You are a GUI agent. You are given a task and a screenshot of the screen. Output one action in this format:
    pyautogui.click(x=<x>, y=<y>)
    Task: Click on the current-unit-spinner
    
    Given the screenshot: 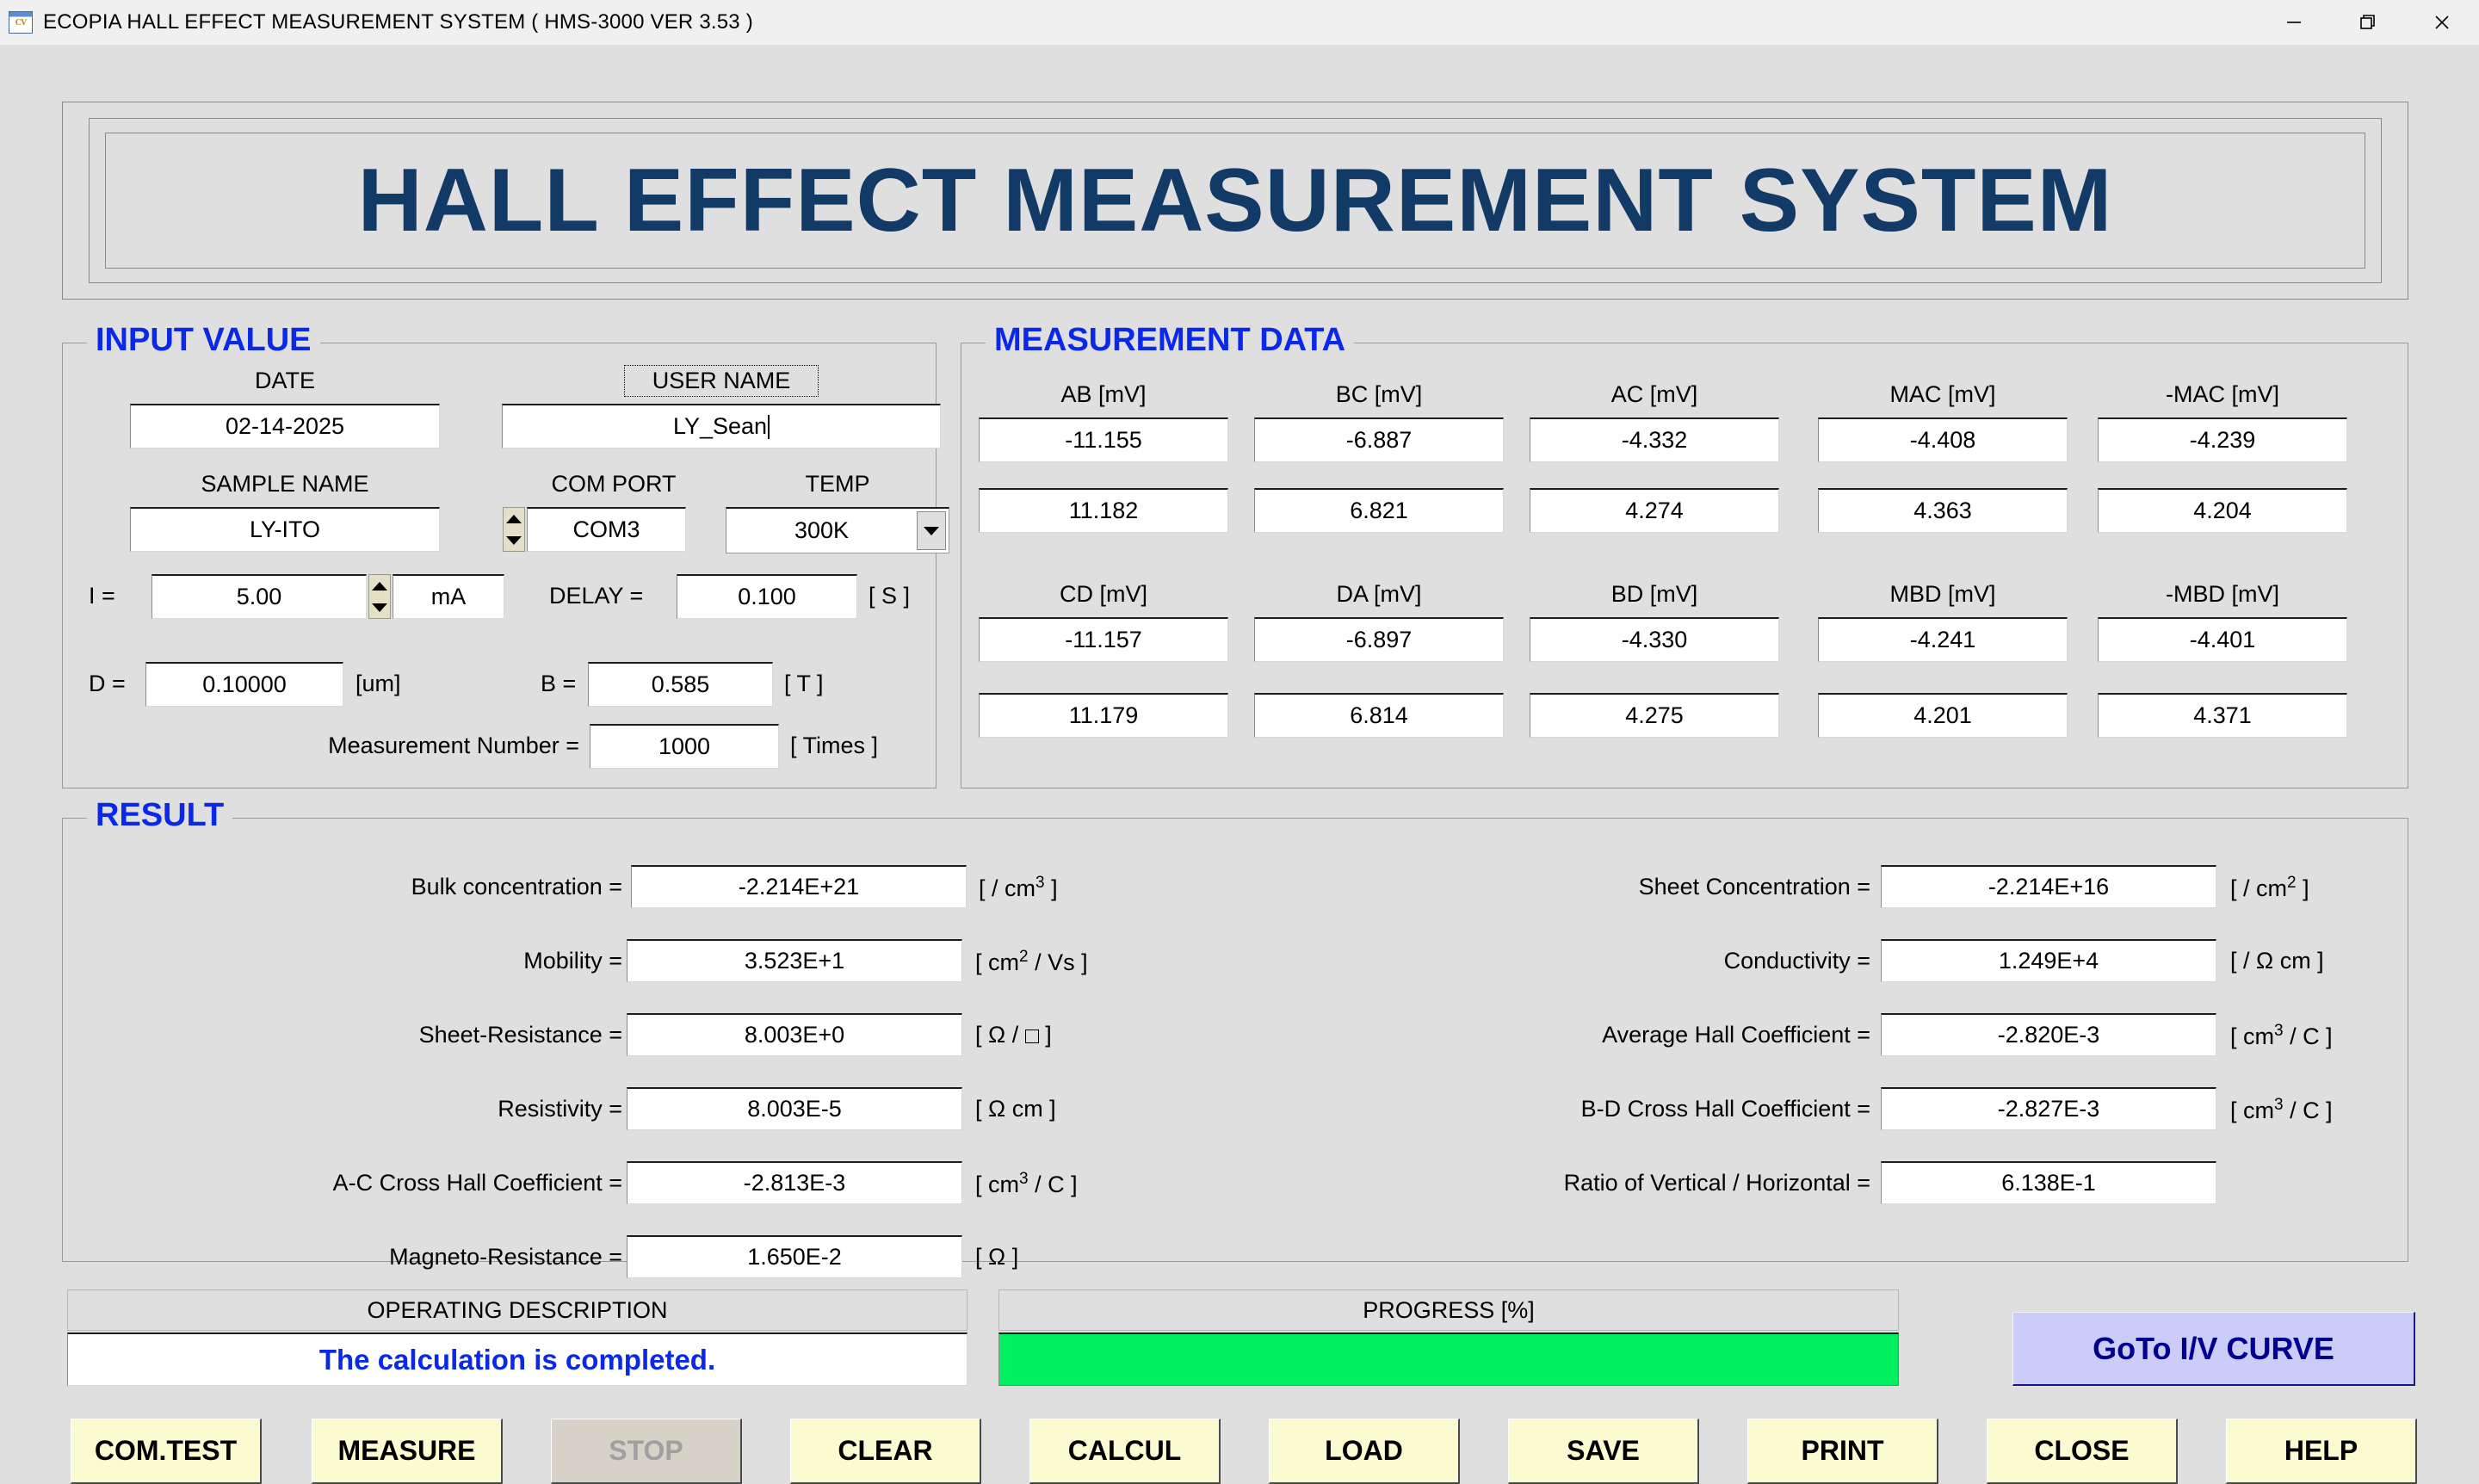 What is the action you would take?
    pyautogui.click(x=379, y=596)
    